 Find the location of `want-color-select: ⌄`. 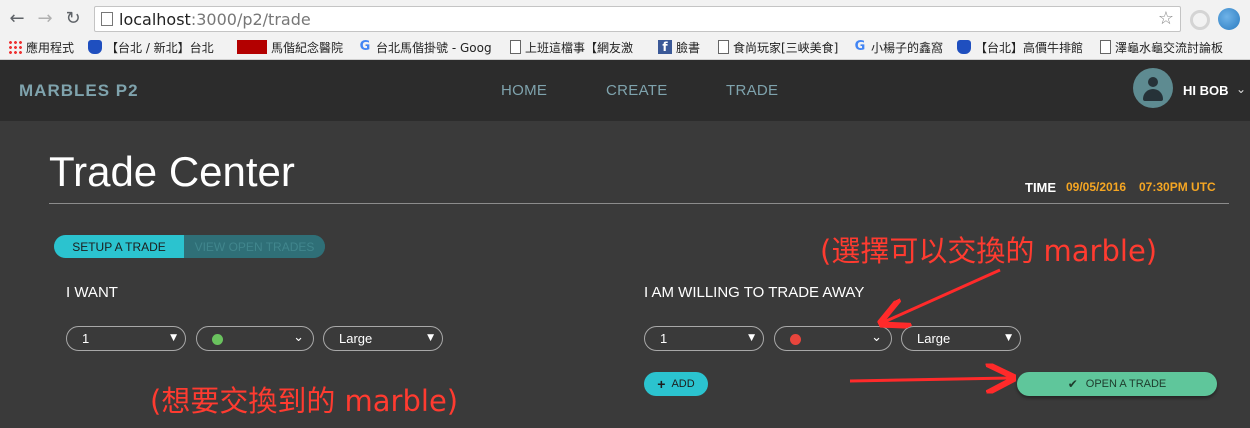

want-color-select: ⌄ is located at coordinates (255, 338).